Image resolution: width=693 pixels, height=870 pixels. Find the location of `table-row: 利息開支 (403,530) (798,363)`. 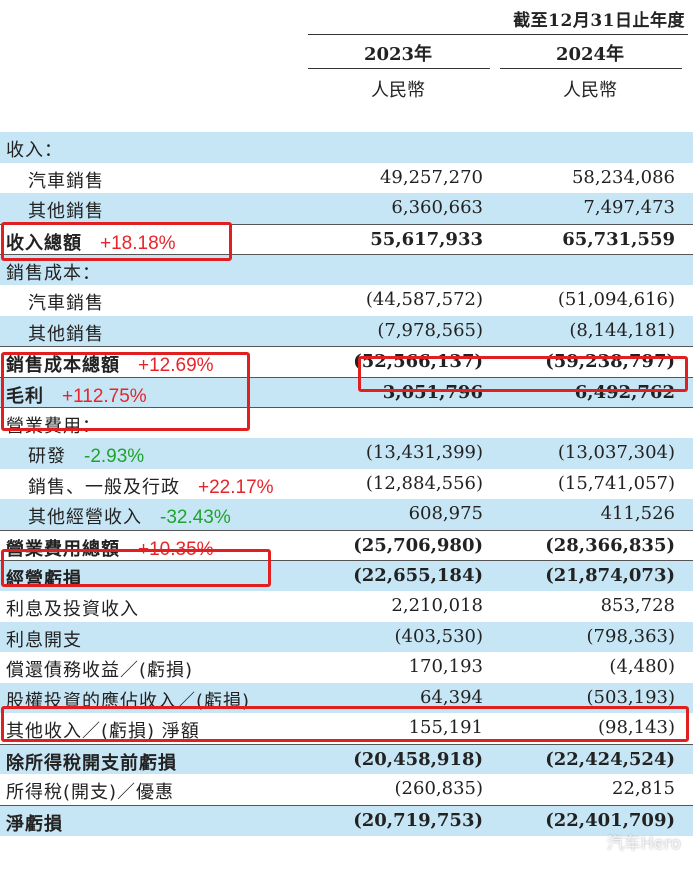

table-row: 利息開支 (403,530) (798,363) is located at coordinates (346, 637).